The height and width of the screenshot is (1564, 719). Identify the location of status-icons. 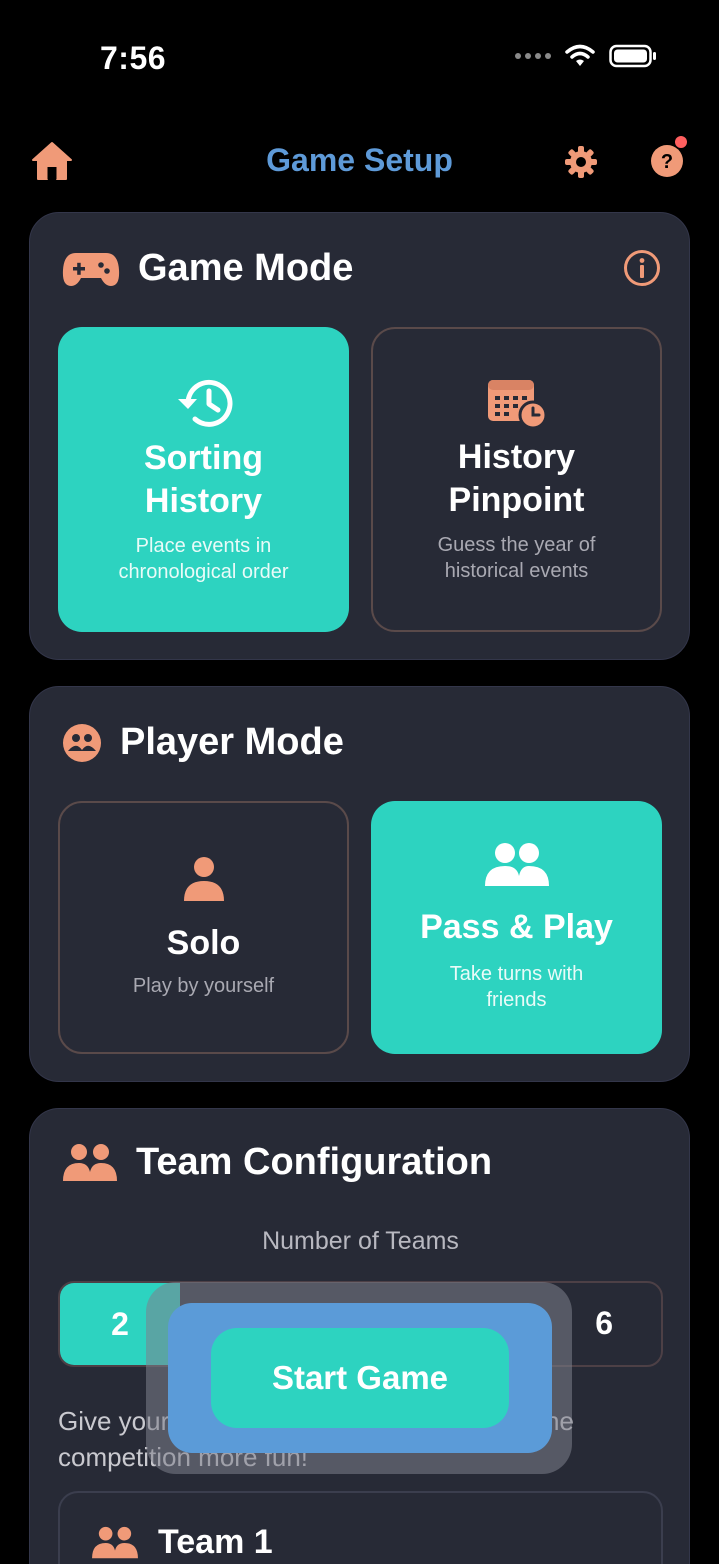
(586, 56).